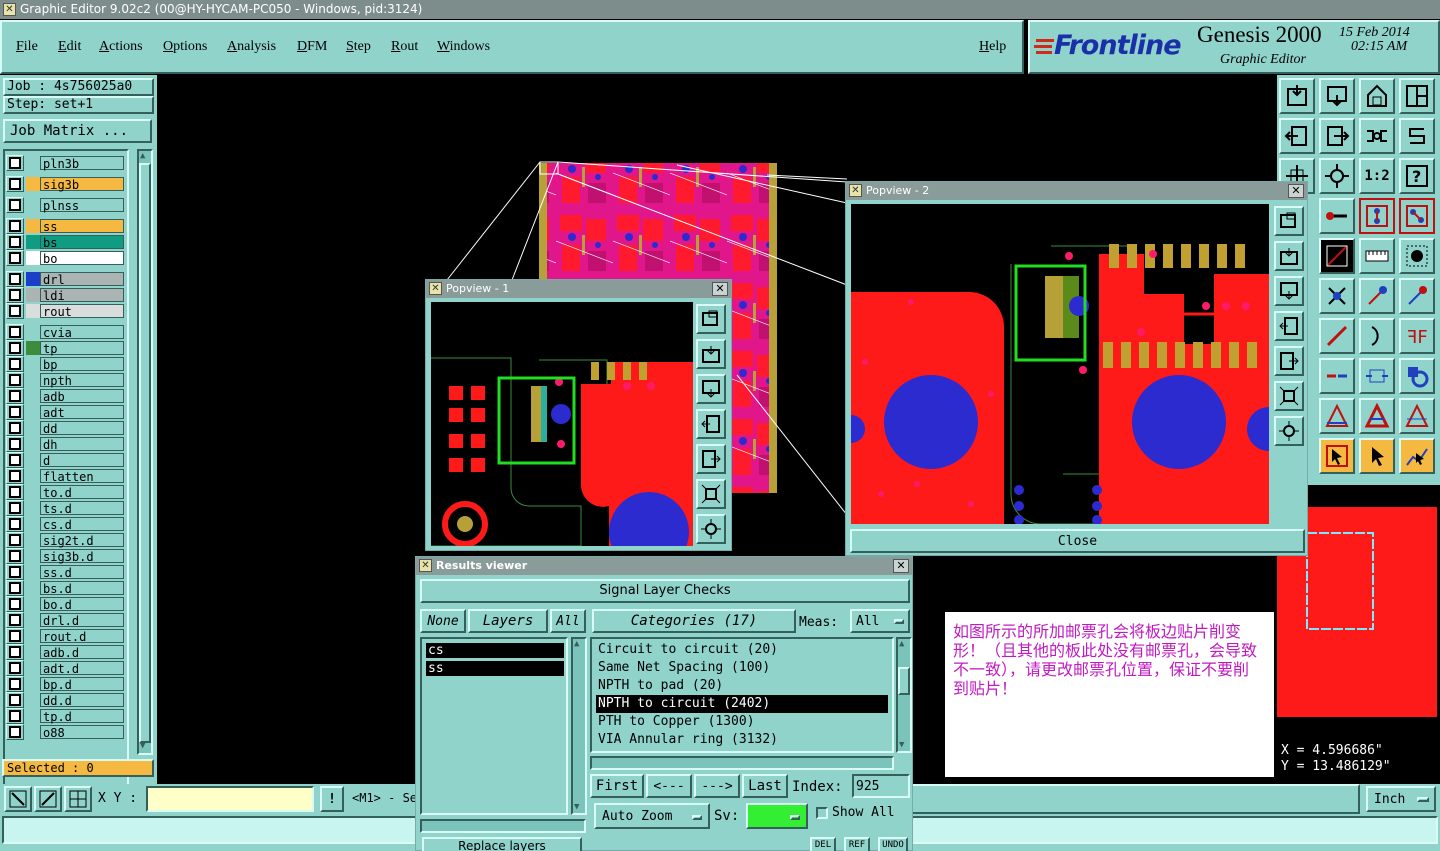  Describe the element at coordinates (742, 763) in the screenshot. I see `category-hscrollbar` at that location.